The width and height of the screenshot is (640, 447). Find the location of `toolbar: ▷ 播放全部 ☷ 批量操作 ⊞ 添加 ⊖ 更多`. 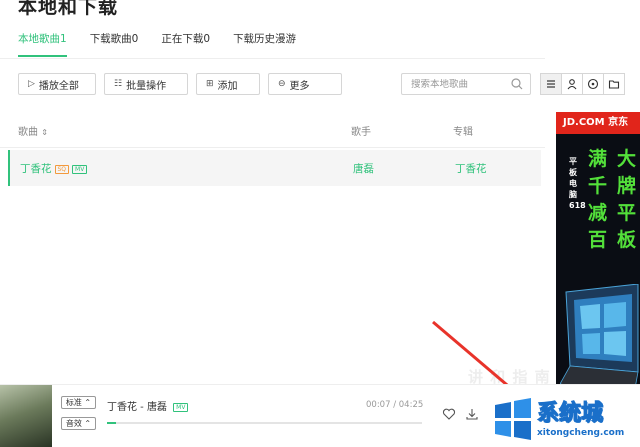

toolbar: ▷ 播放全部 ☷ 批量操作 ⊞ 添加 ⊖ 更多 is located at coordinates (184, 84).